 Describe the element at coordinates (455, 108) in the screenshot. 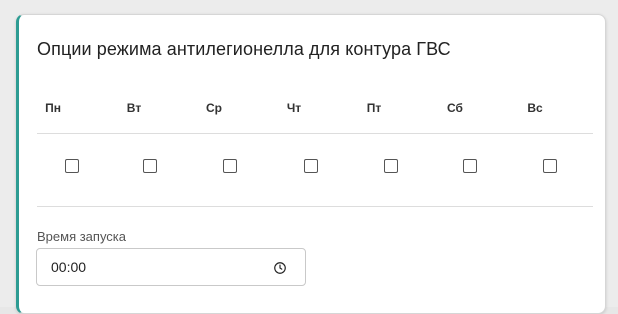

I see `weekday-label-sat: Сб` at that location.